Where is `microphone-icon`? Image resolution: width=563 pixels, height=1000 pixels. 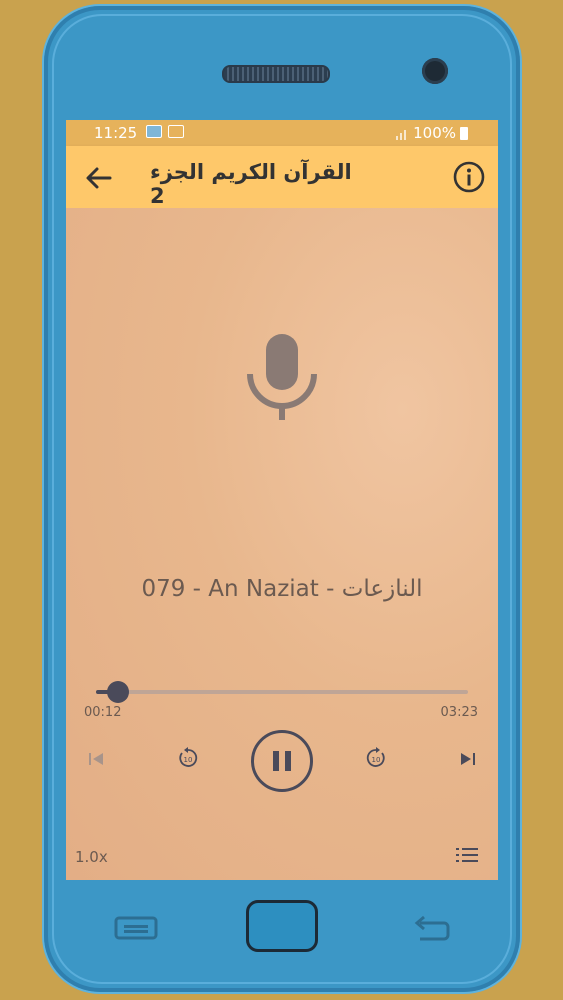 microphone-icon is located at coordinates (282, 377).